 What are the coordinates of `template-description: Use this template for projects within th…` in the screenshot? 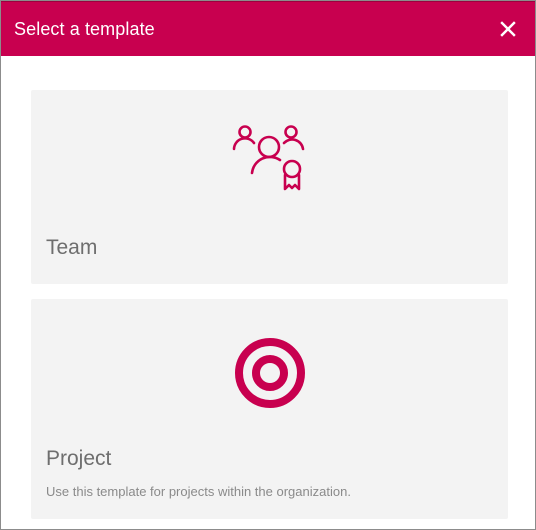 It's located at (198, 491).